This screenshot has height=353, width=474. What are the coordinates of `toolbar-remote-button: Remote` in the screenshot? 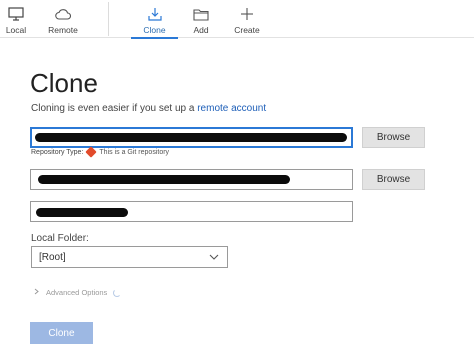 It's located at (63, 19).